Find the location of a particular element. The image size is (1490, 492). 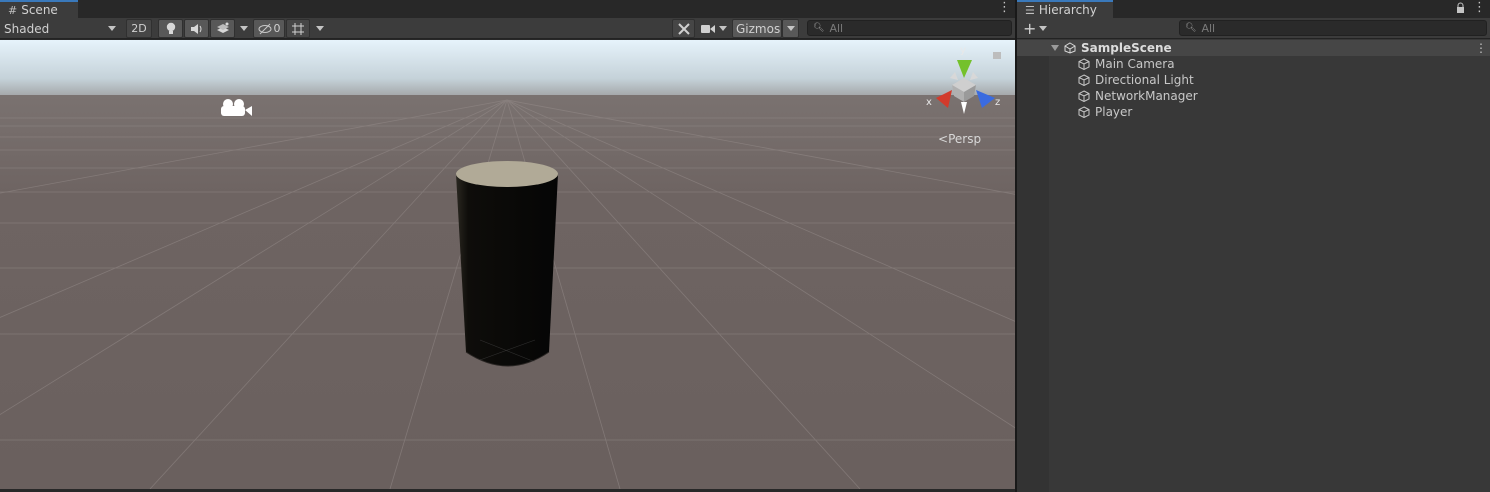

grid-dropdown is located at coordinates (320, 28).